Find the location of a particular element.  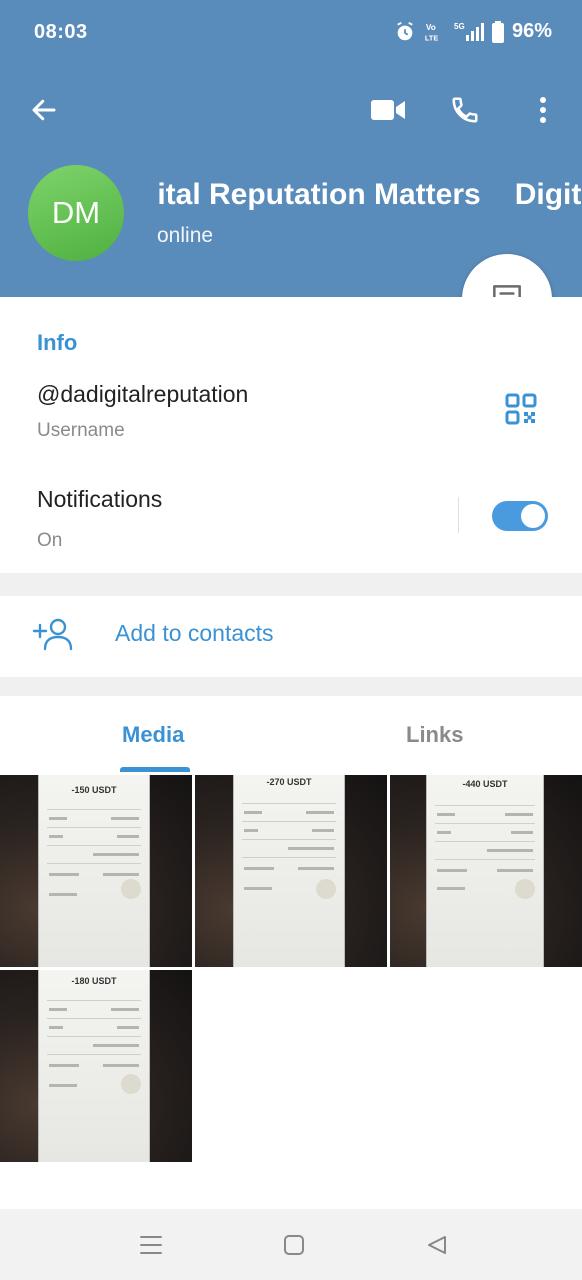

profile-title-marquee: Digital Reputation Matters is located at coordinates (548, 194).